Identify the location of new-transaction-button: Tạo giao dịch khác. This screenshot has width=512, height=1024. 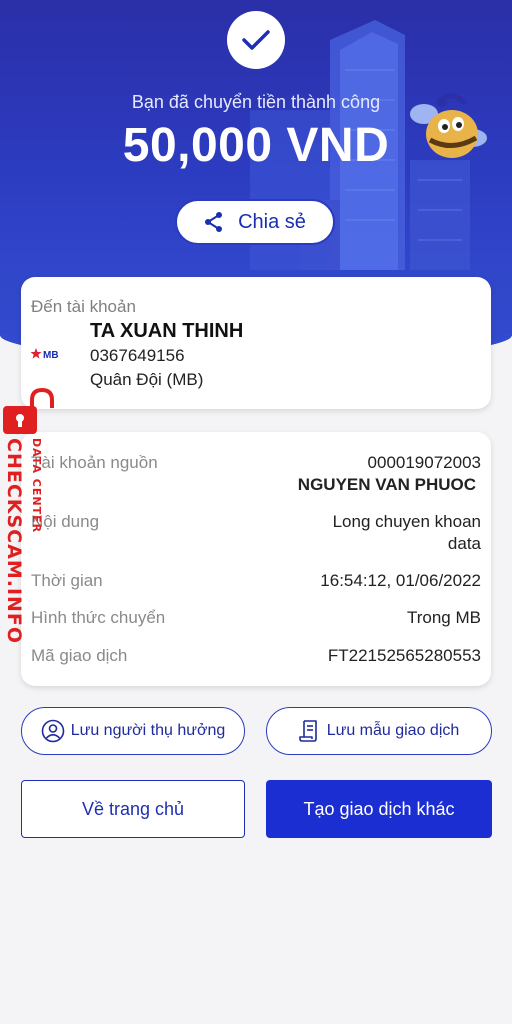
(379, 809).